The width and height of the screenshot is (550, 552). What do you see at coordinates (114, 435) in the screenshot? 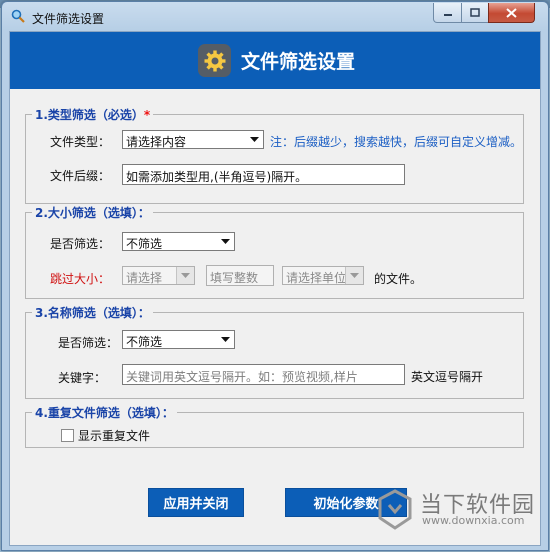
I see `show-duplicates-label: 显示重复文件` at bounding box center [114, 435].